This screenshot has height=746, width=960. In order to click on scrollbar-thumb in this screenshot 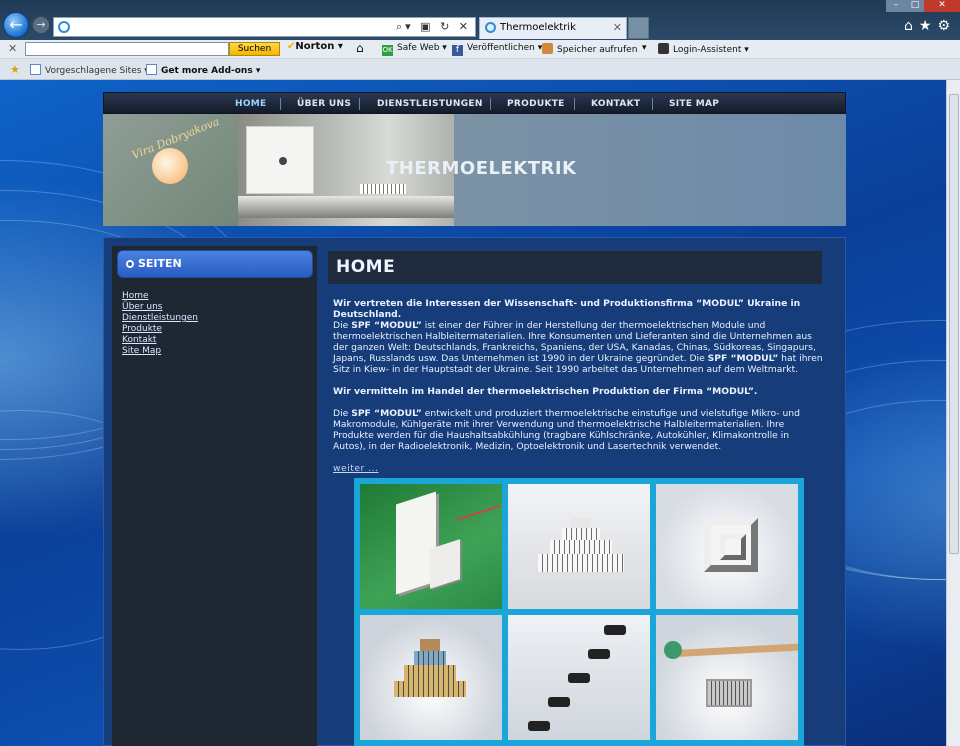, I will do `click(954, 324)`.